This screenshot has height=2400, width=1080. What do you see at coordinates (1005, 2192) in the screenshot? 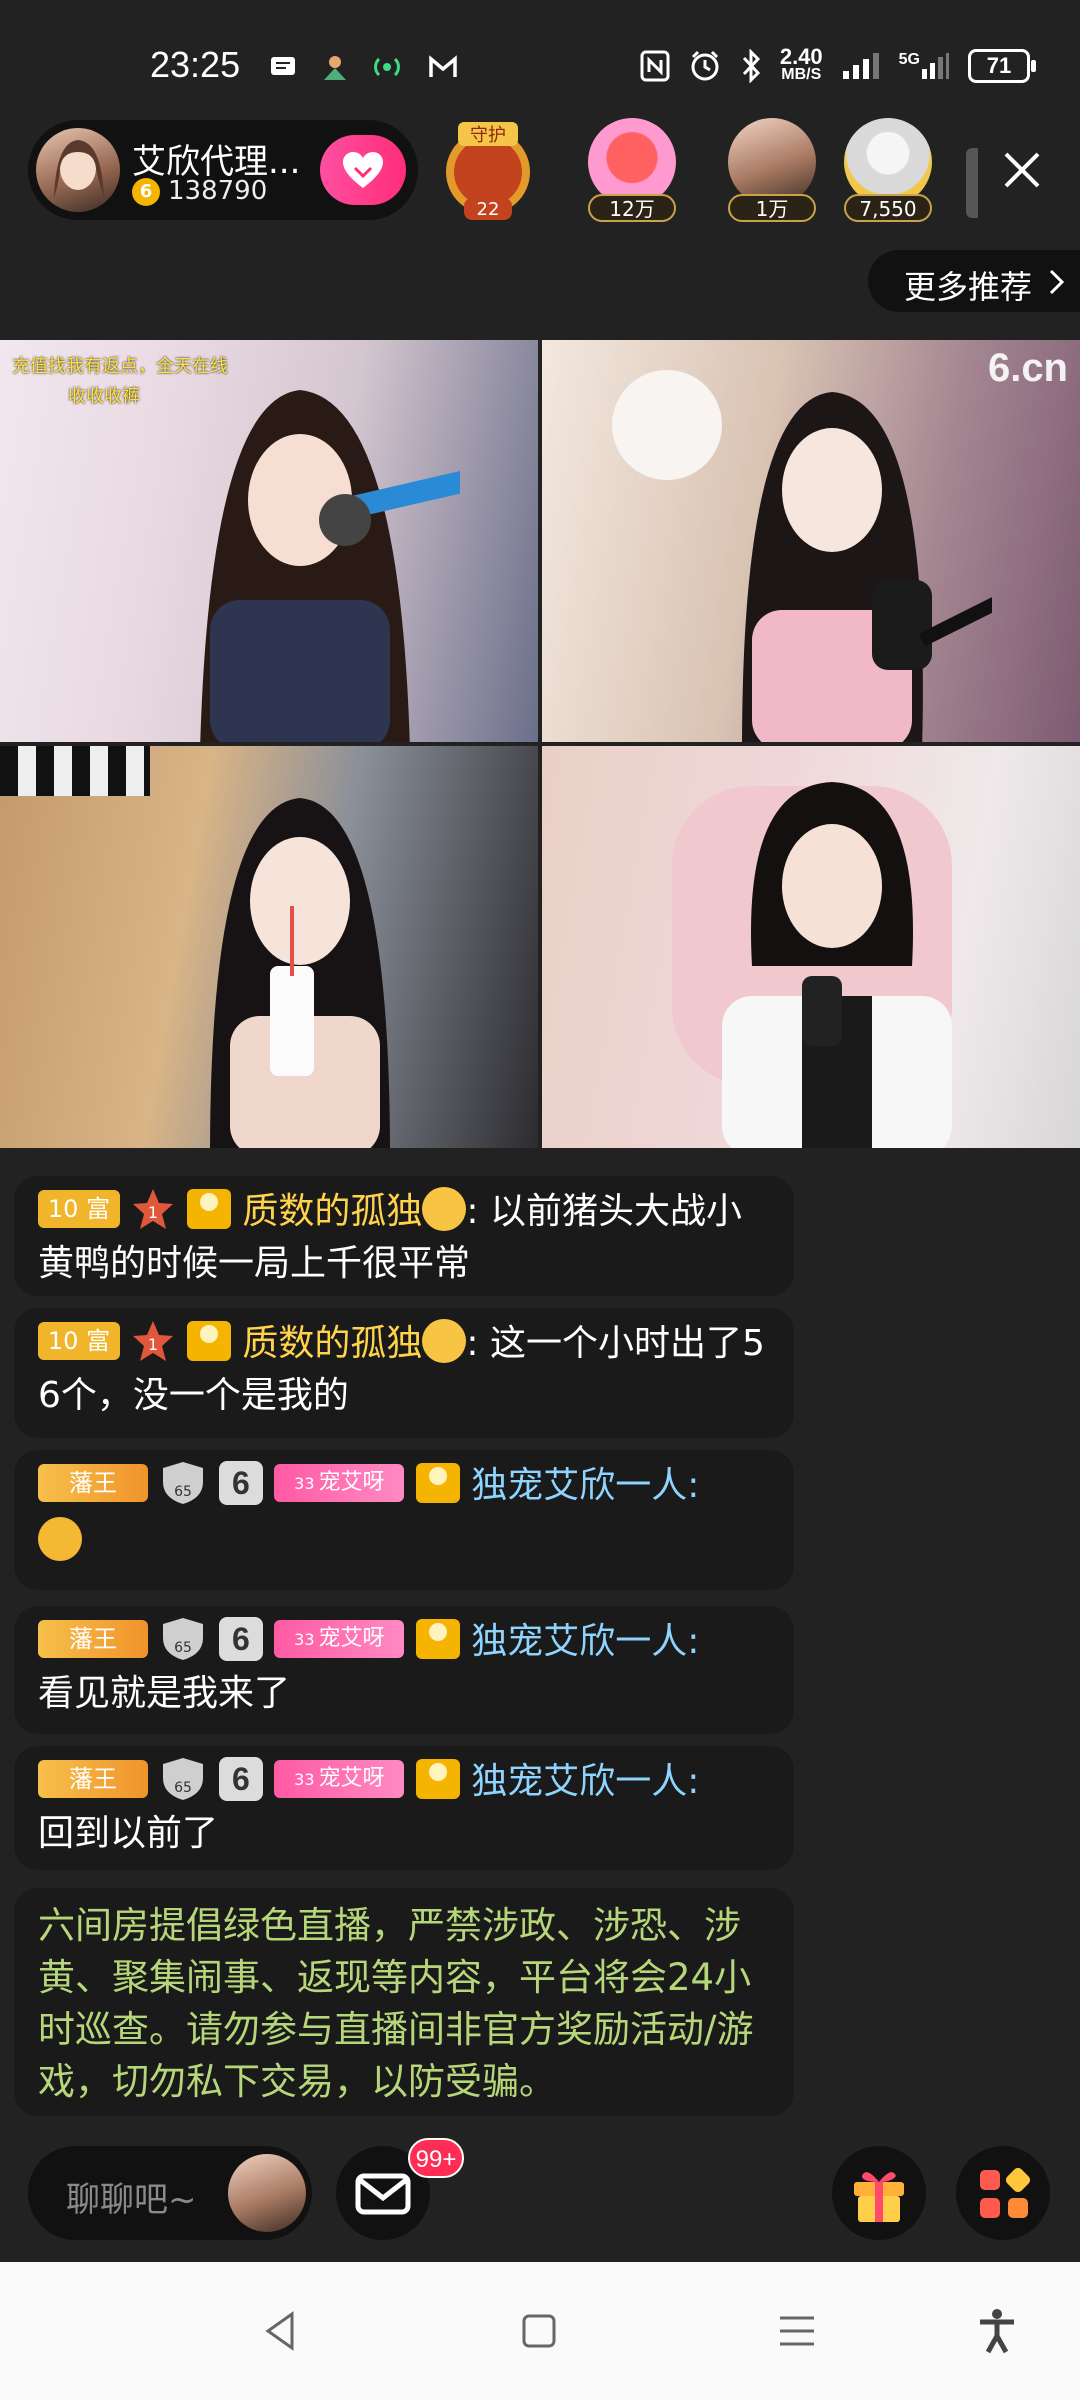
I see `apps-icon` at bounding box center [1005, 2192].